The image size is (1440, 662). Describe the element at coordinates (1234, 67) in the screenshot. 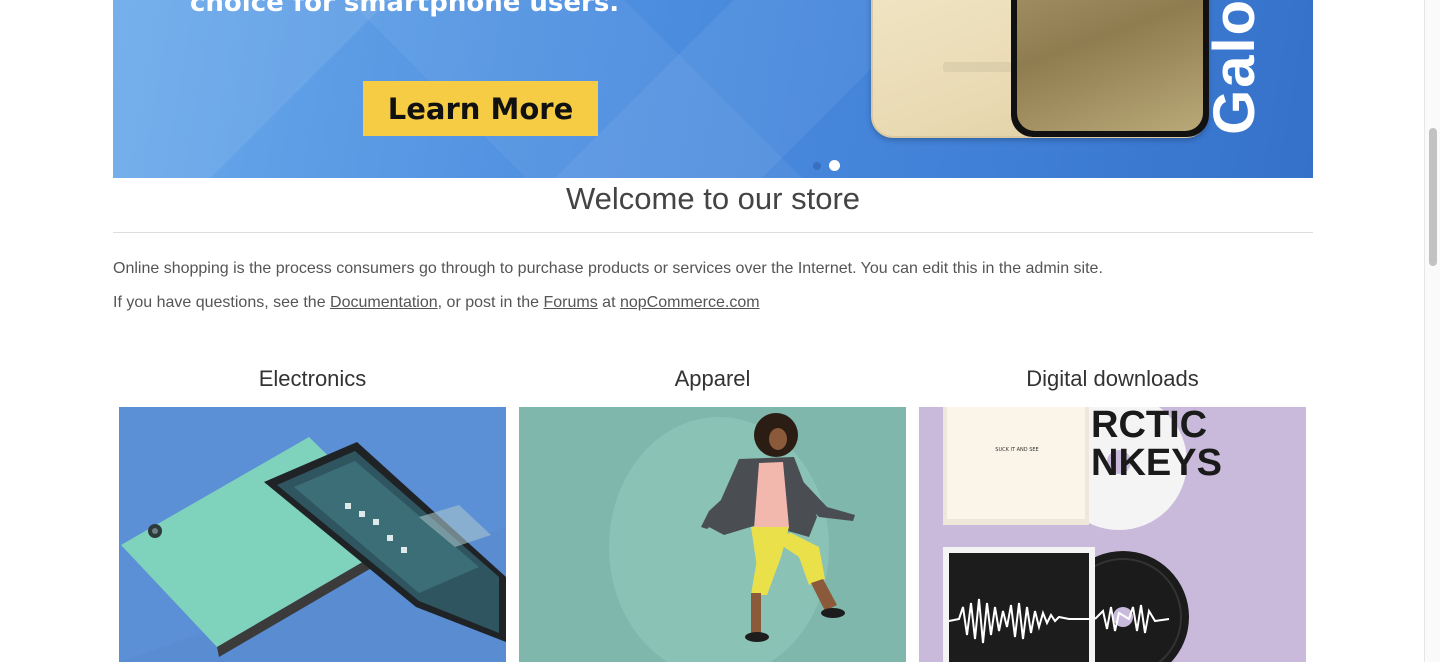

I see `phone-brand-text: Galo` at that location.